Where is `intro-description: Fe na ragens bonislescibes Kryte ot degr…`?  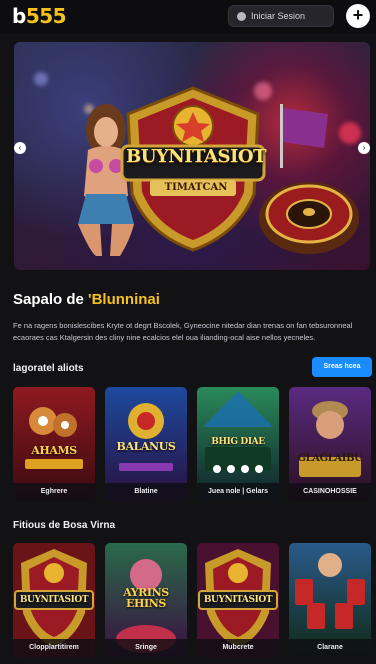 intro-description: Fe na ragens bonislescibes Kryte ot degr… is located at coordinates (183, 331).